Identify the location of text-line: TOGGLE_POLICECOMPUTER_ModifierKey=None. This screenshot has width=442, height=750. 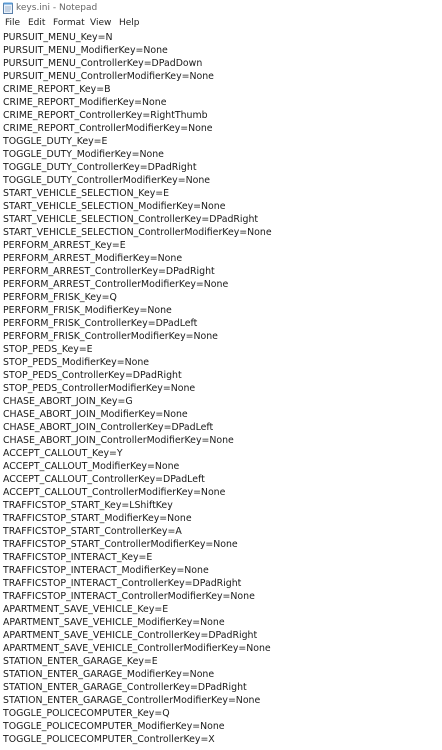
(137, 726).